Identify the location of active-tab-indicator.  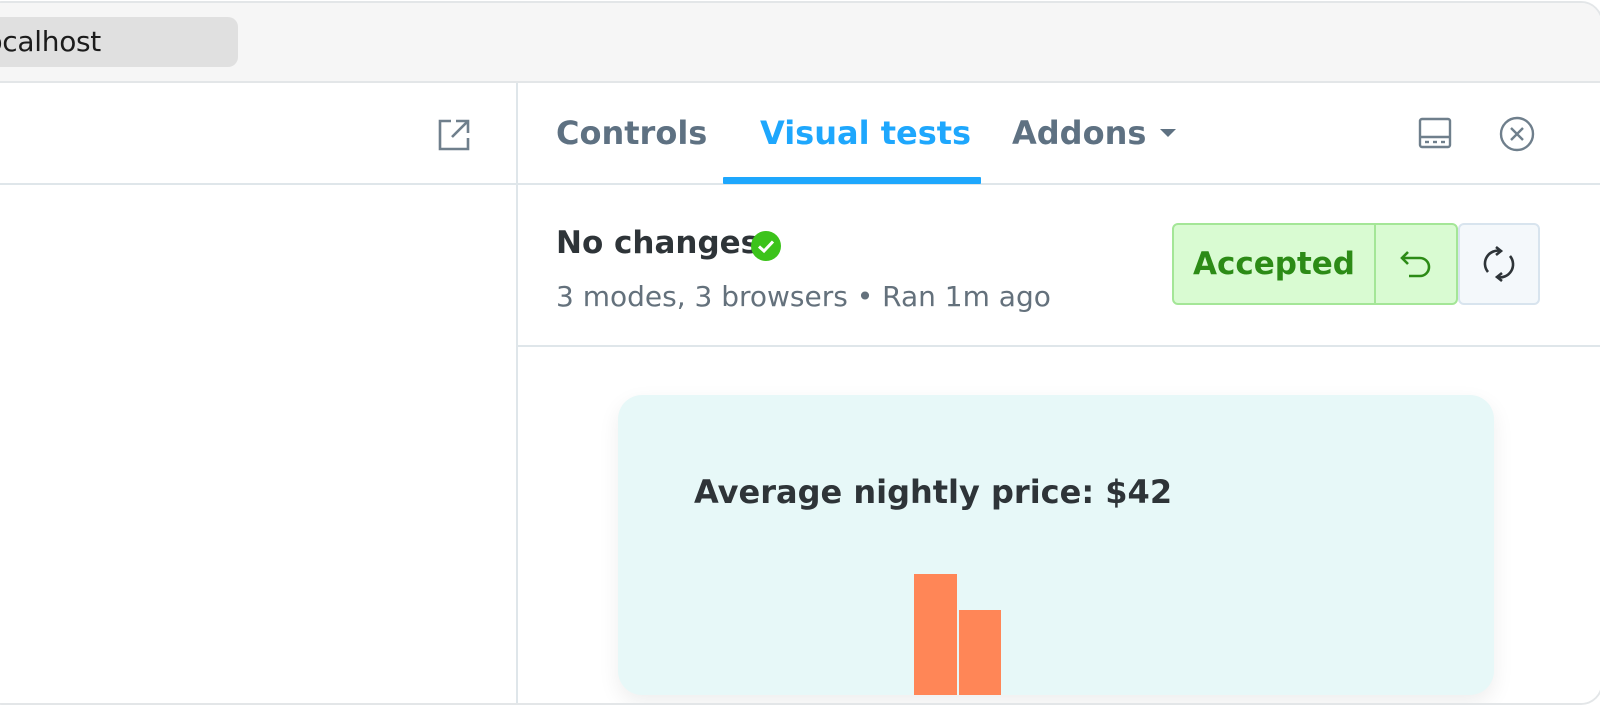
(852, 180).